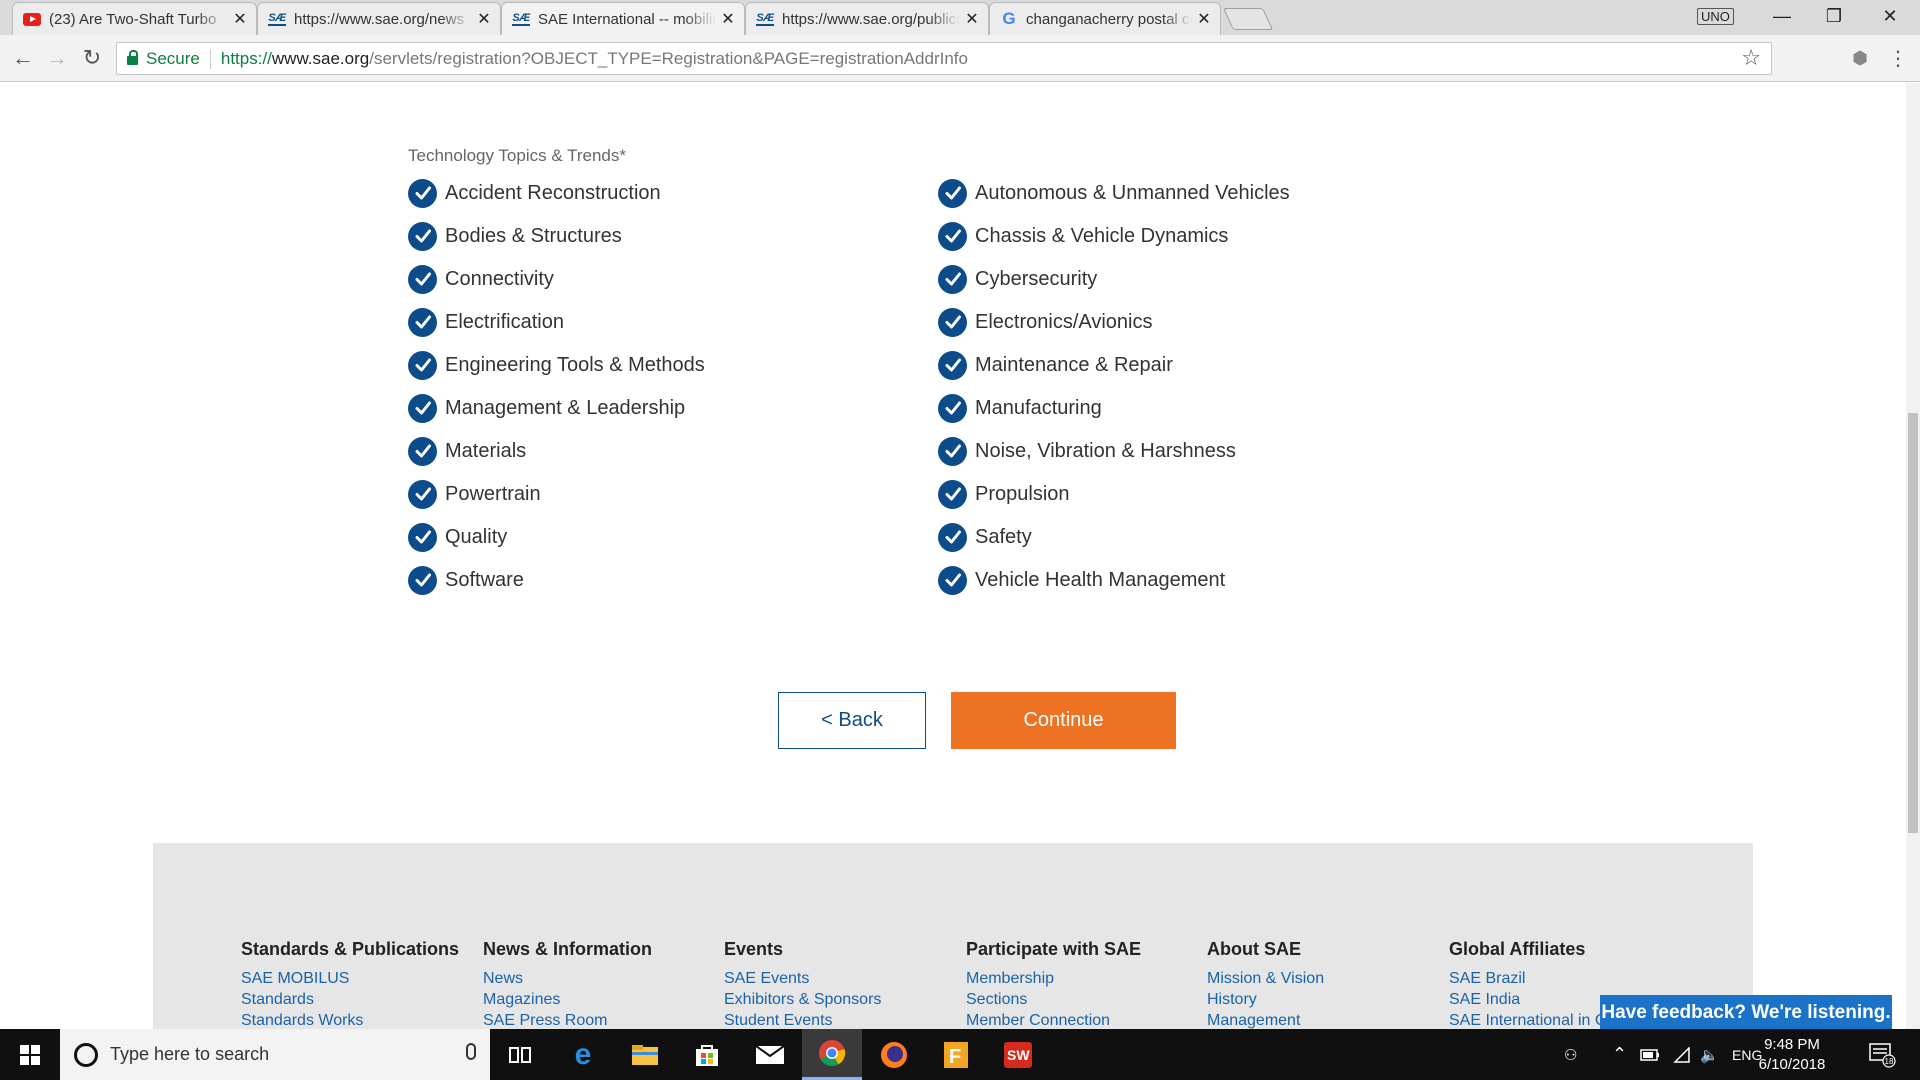 This screenshot has height=1080, width=1920. What do you see at coordinates (1709, 1054) in the screenshot?
I see `volume-icon: 🔈` at bounding box center [1709, 1054].